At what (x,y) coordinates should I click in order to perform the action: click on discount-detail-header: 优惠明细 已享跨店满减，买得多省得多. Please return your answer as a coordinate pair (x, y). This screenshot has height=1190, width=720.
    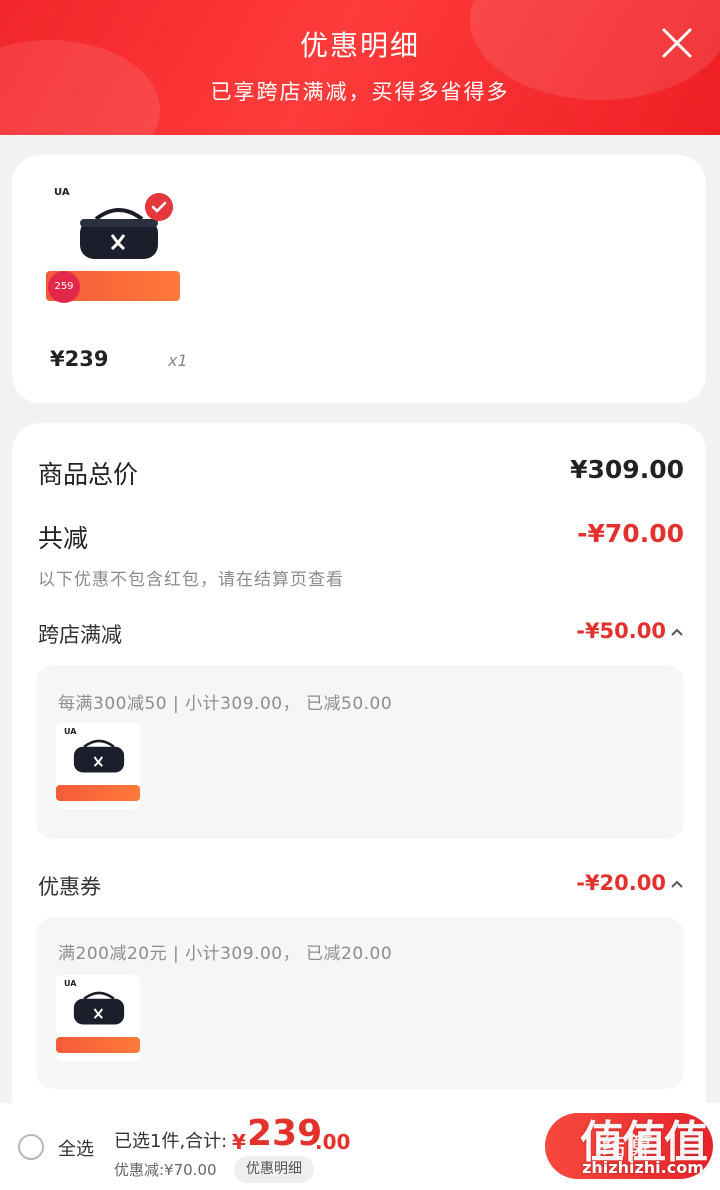
    Looking at the image, I should click on (360, 67).